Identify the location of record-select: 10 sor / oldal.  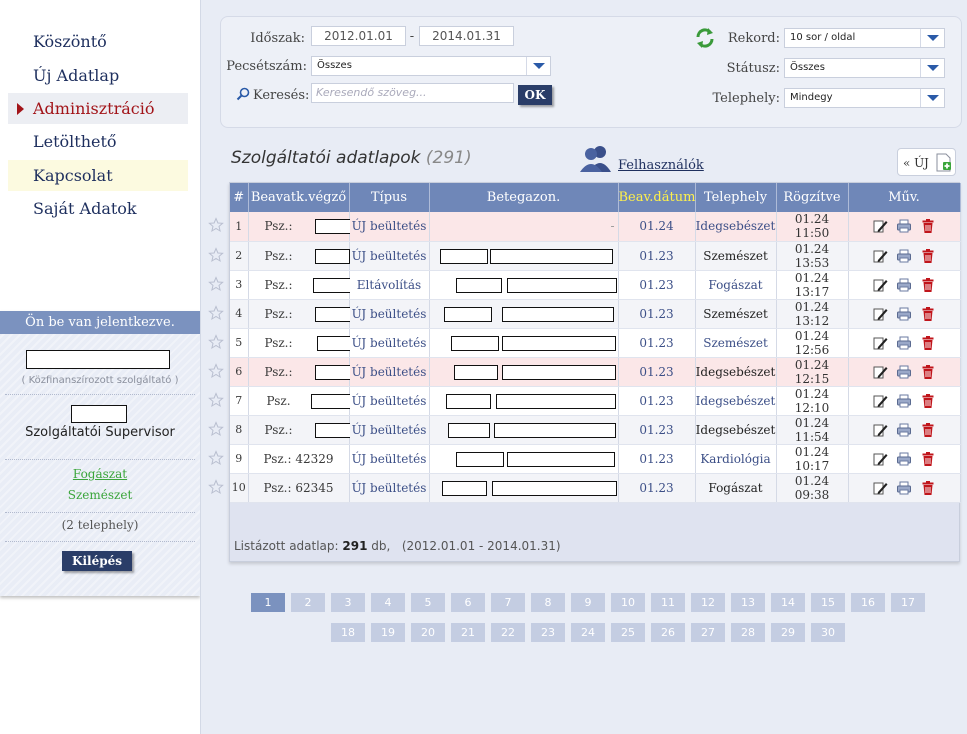
(864, 38).